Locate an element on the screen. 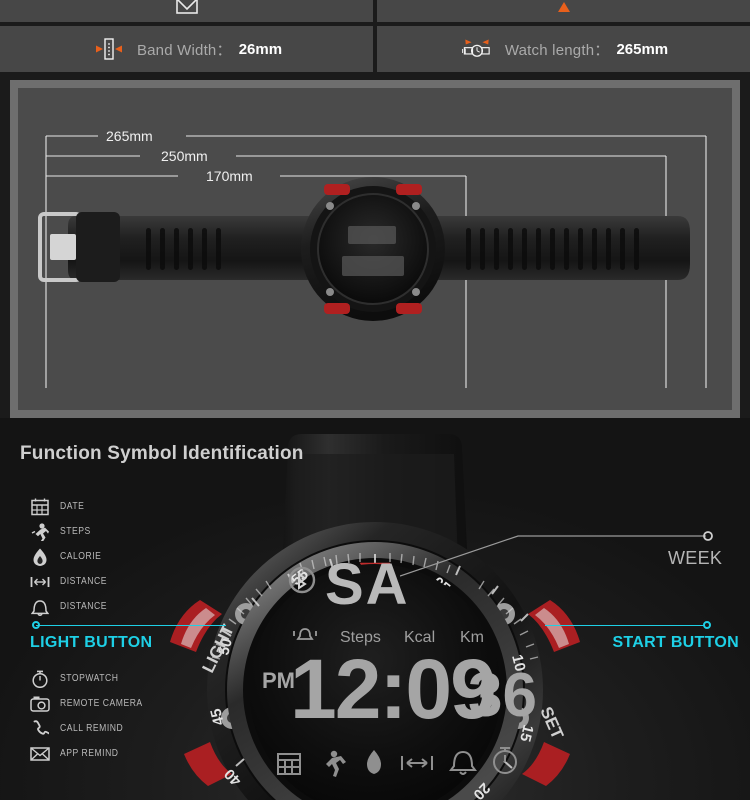 The height and width of the screenshot is (800, 750). callout-label-light-button: LIGHT BUTTON is located at coordinates (91, 642).